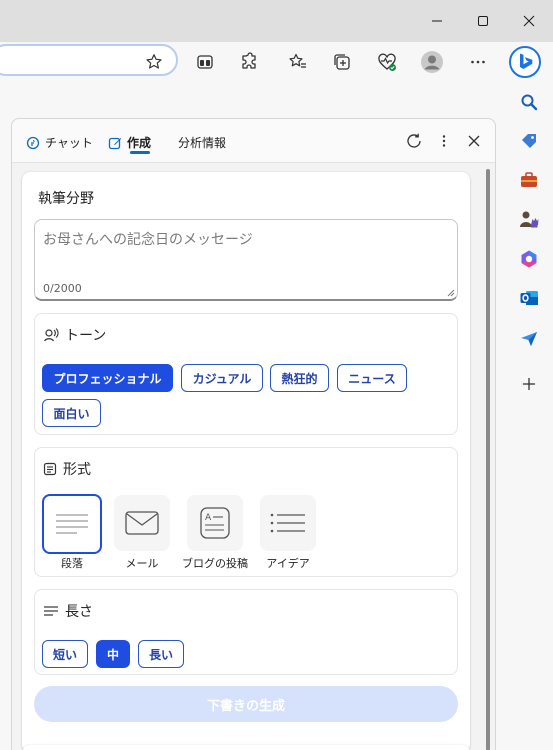 Image resolution: width=553 pixels, height=750 pixels. Describe the element at coordinates (253, 141) in the screenshot. I see `pane-header: チャット 作成 分析情報` at that location.